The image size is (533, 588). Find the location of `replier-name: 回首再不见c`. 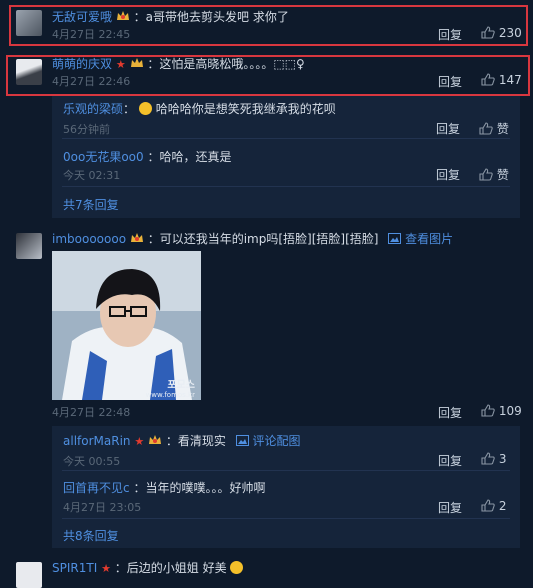

replier-name: 回首再不见c is located at coordinates (96, 488).